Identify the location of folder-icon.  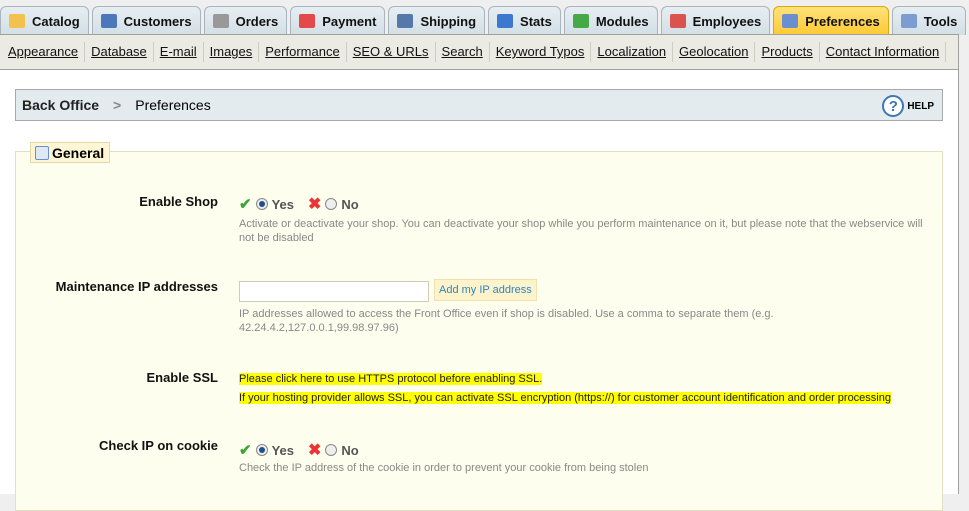
(17, 21).